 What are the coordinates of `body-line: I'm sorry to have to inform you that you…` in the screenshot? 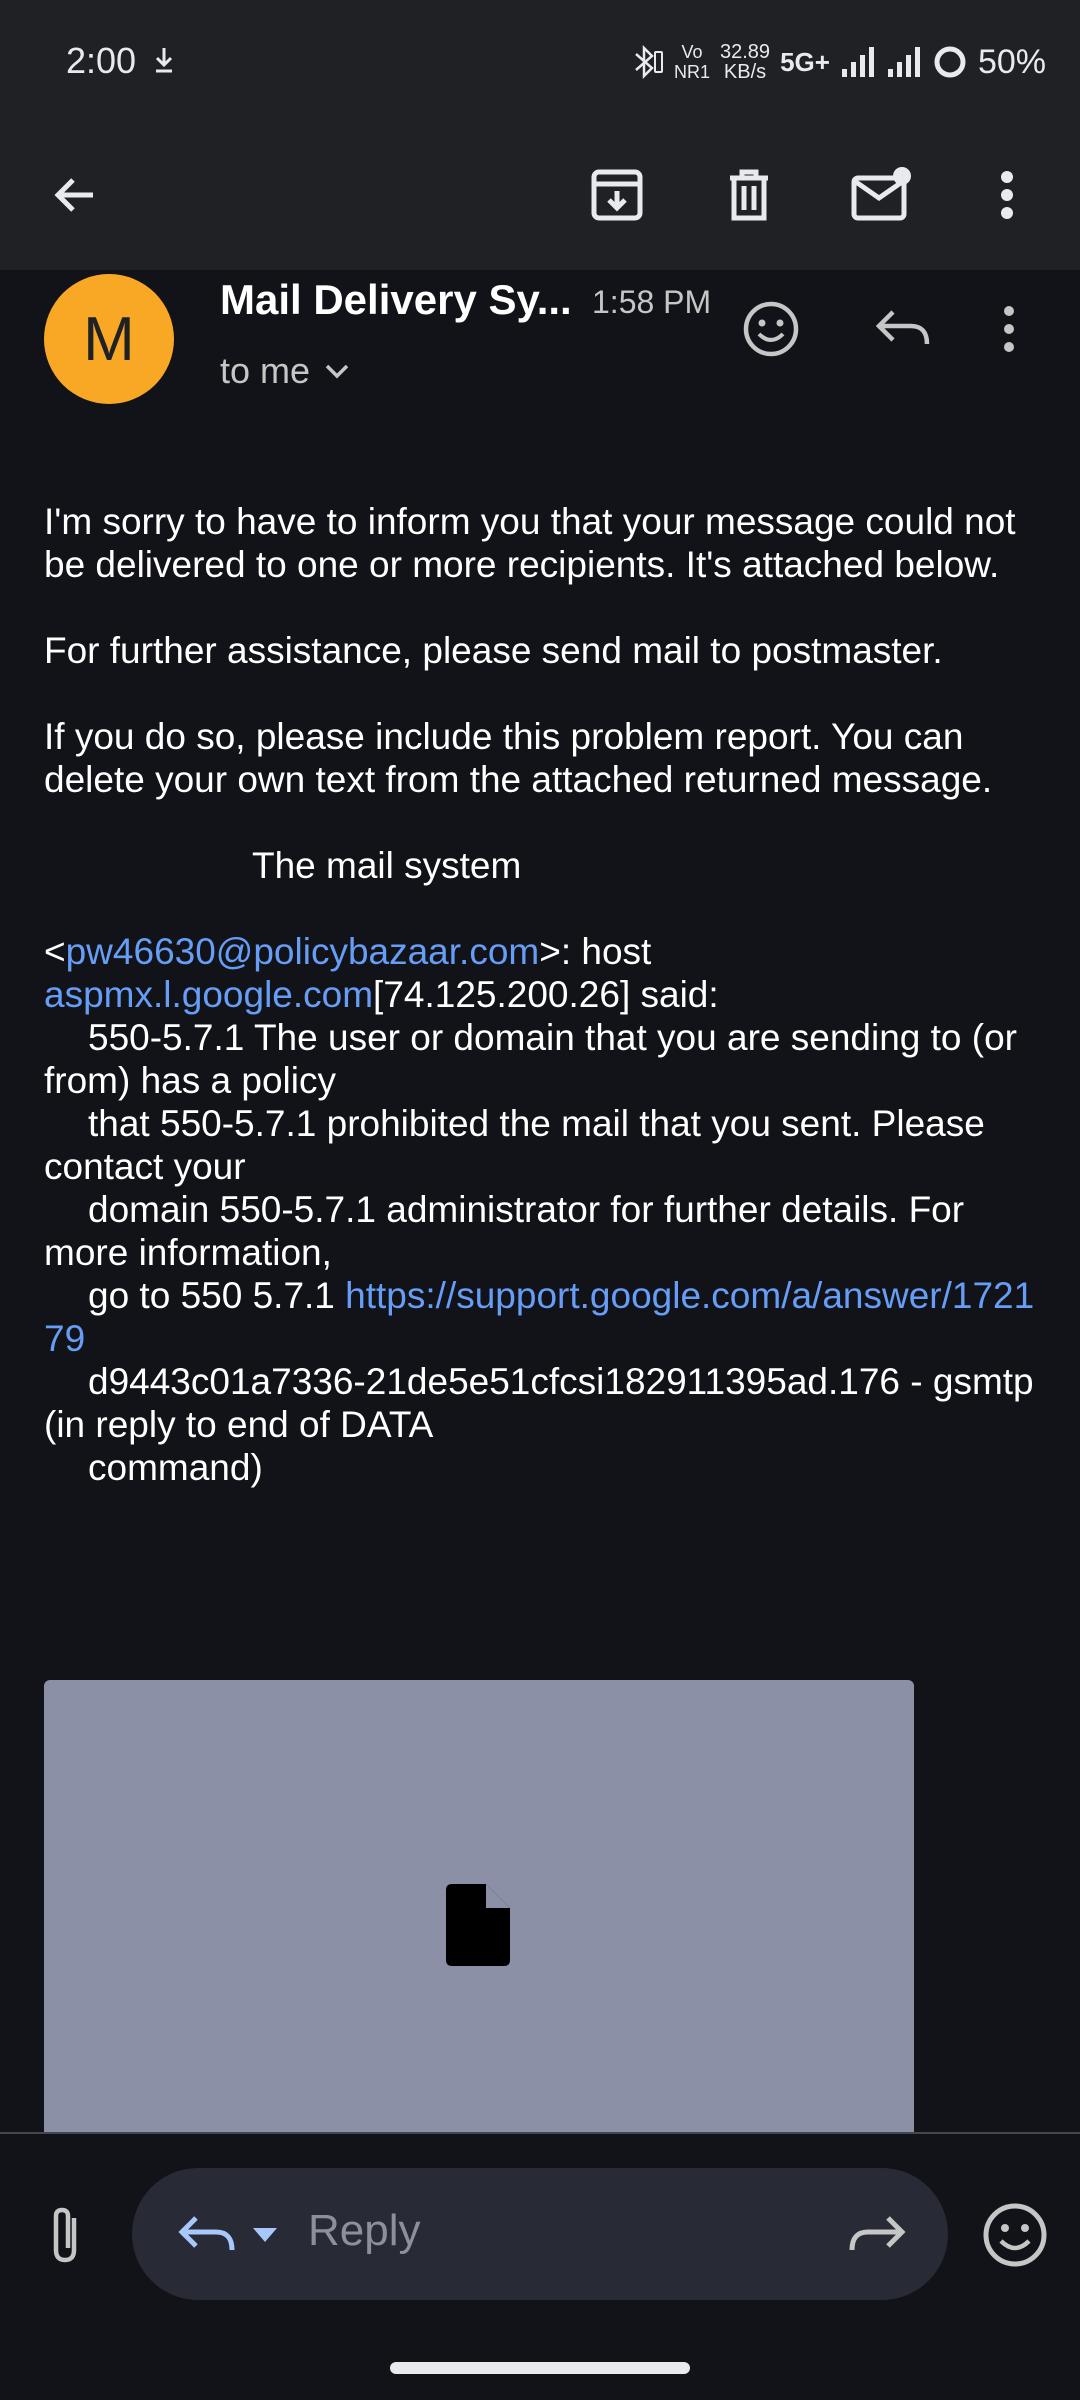 It's located at (530, 521).